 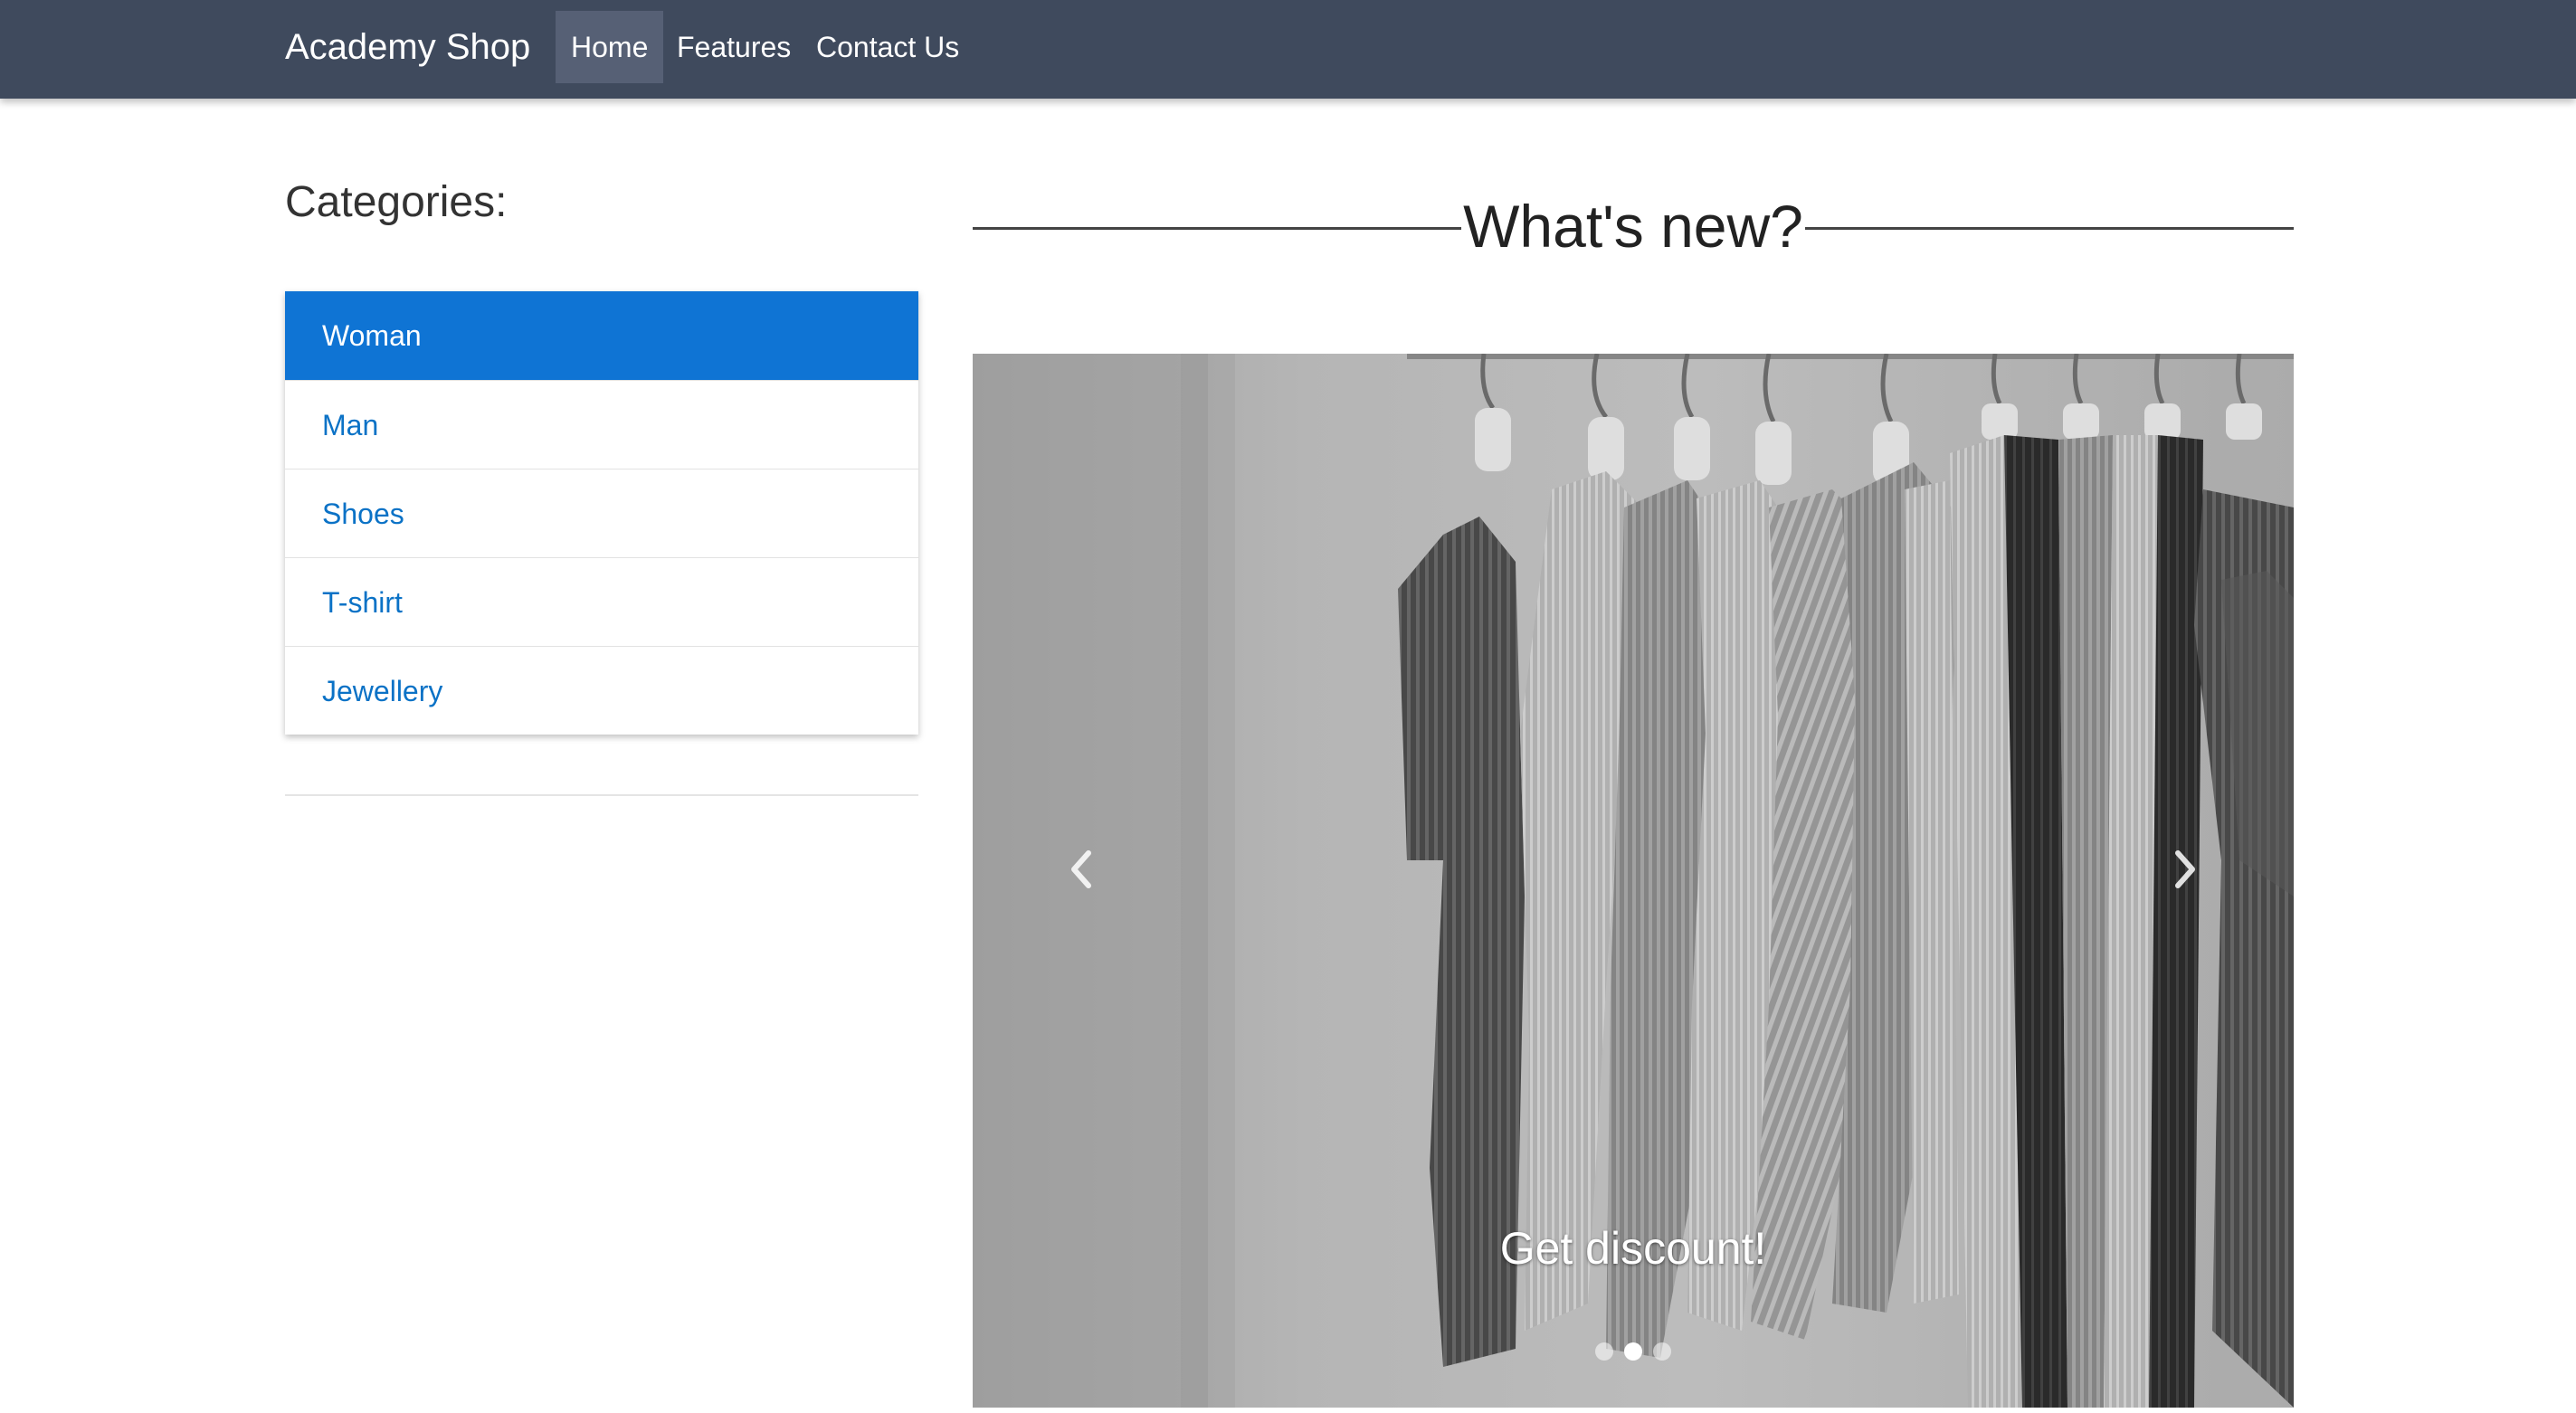 I want to click on category-item-shoes: Shoes, so click(x=602, y=513).